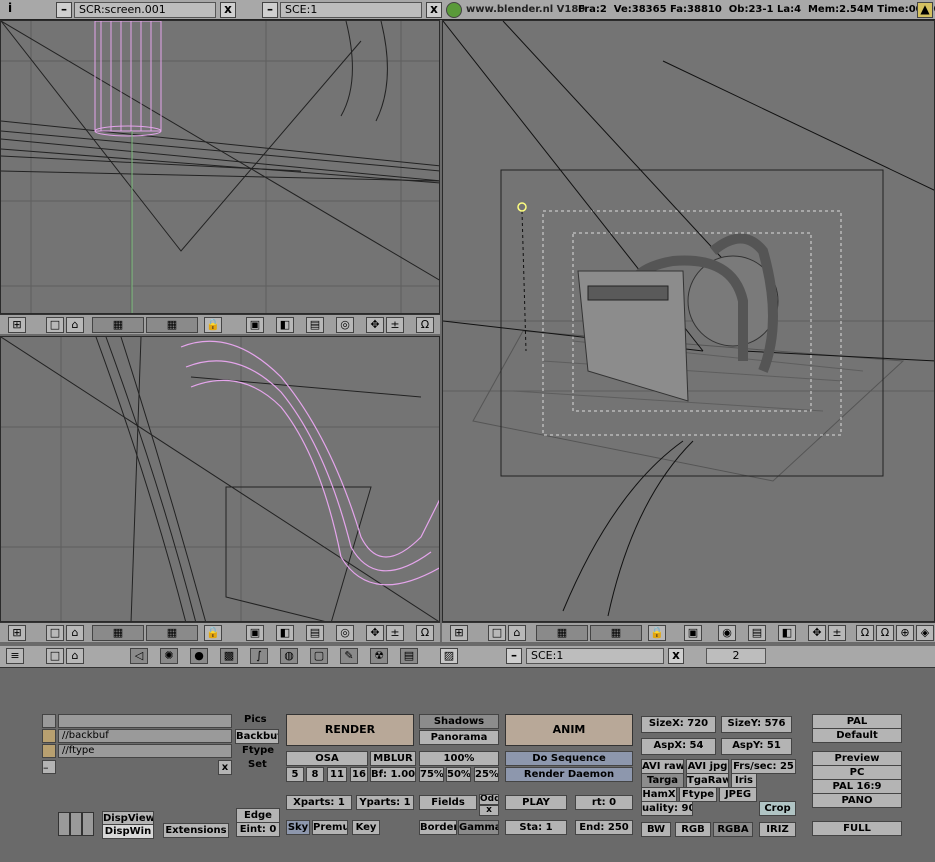 The height and width of the screenshot is (862, 935). Describe the element at coordinates (787, 633) in the screenshot. I see `camera-icon: ◧` at that location.